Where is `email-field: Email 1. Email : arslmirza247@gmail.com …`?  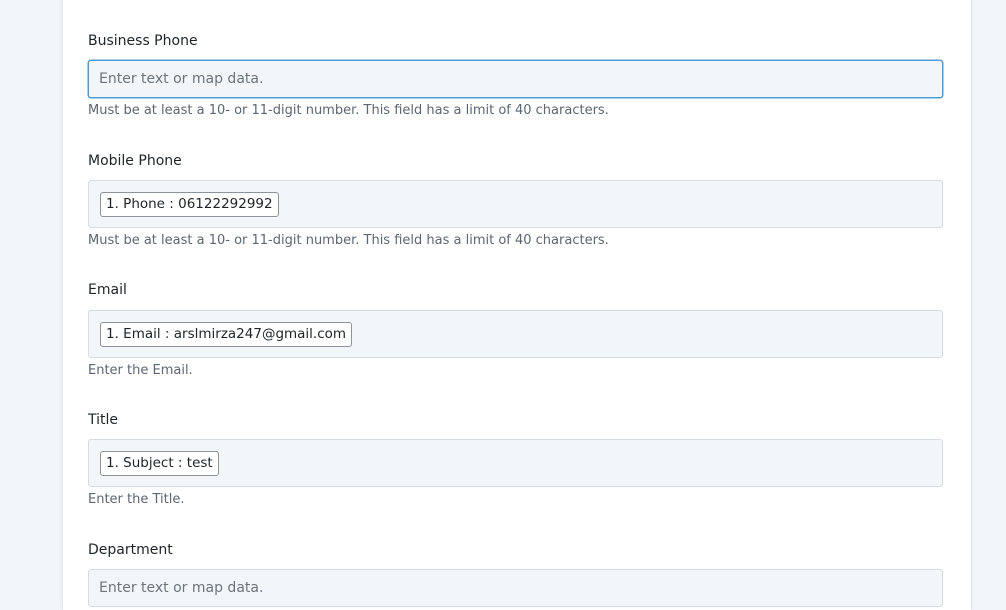
email-field: Email 1. Email : arslmirza247@gmail.com … is located at coordinates (515, 330).